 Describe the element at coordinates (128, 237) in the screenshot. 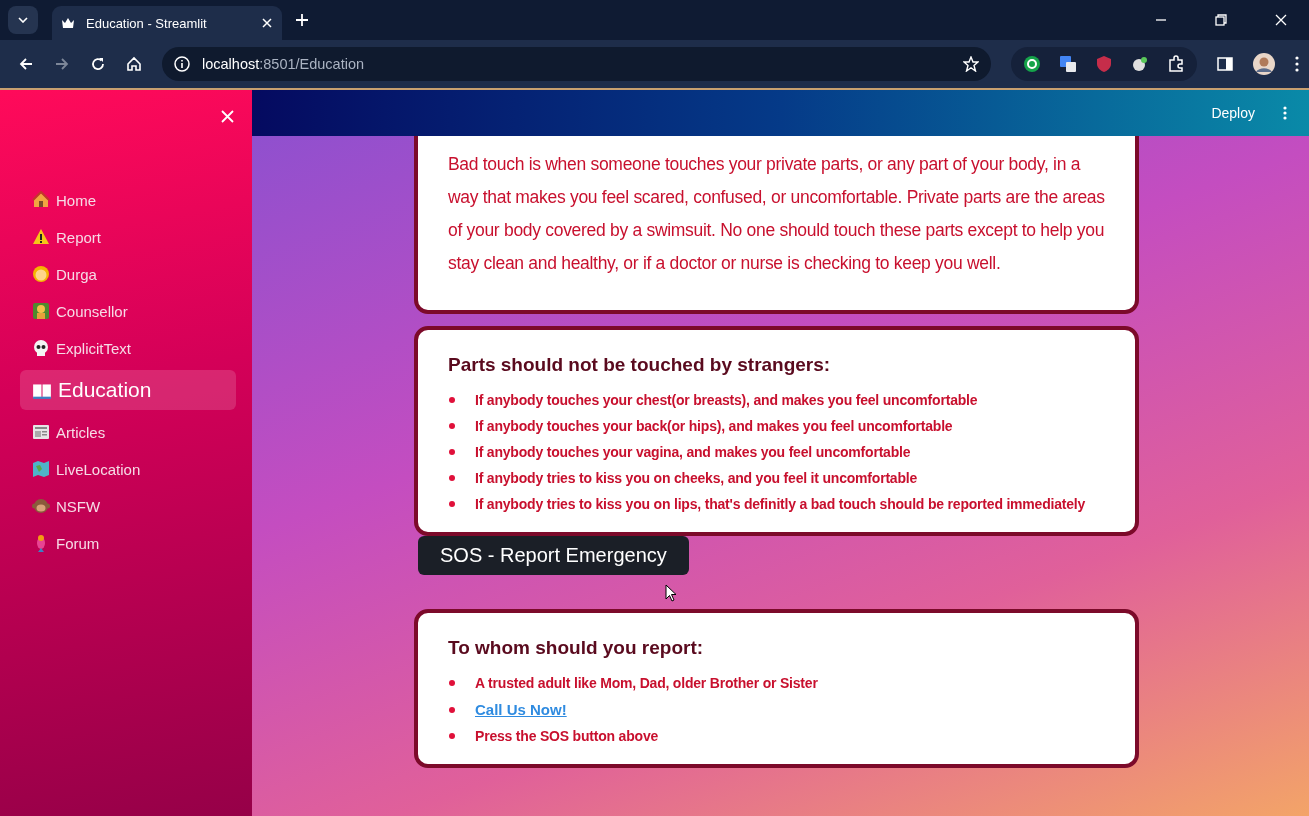

I see `sidebar-item: Report` at that location.